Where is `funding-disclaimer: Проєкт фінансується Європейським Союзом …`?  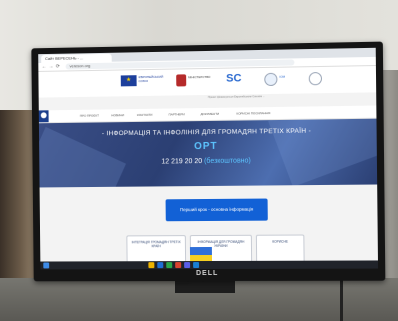 funding-disclaimer: Проєкт фінансується Європейським Союзом … is located at coordinates (236, 97).